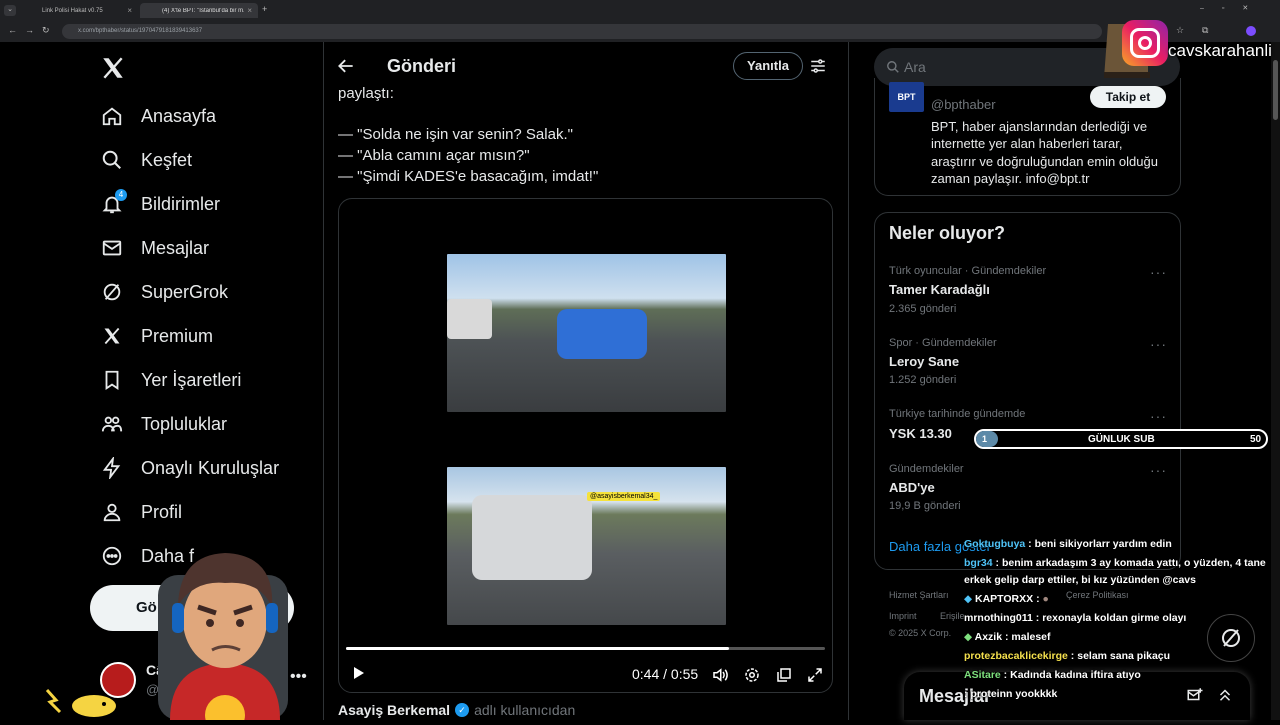 The width and height of the screenshot is (1280, 725). Describe the element at coordinates (358, 675) in the screenshot. I see `play-icon` at that location.